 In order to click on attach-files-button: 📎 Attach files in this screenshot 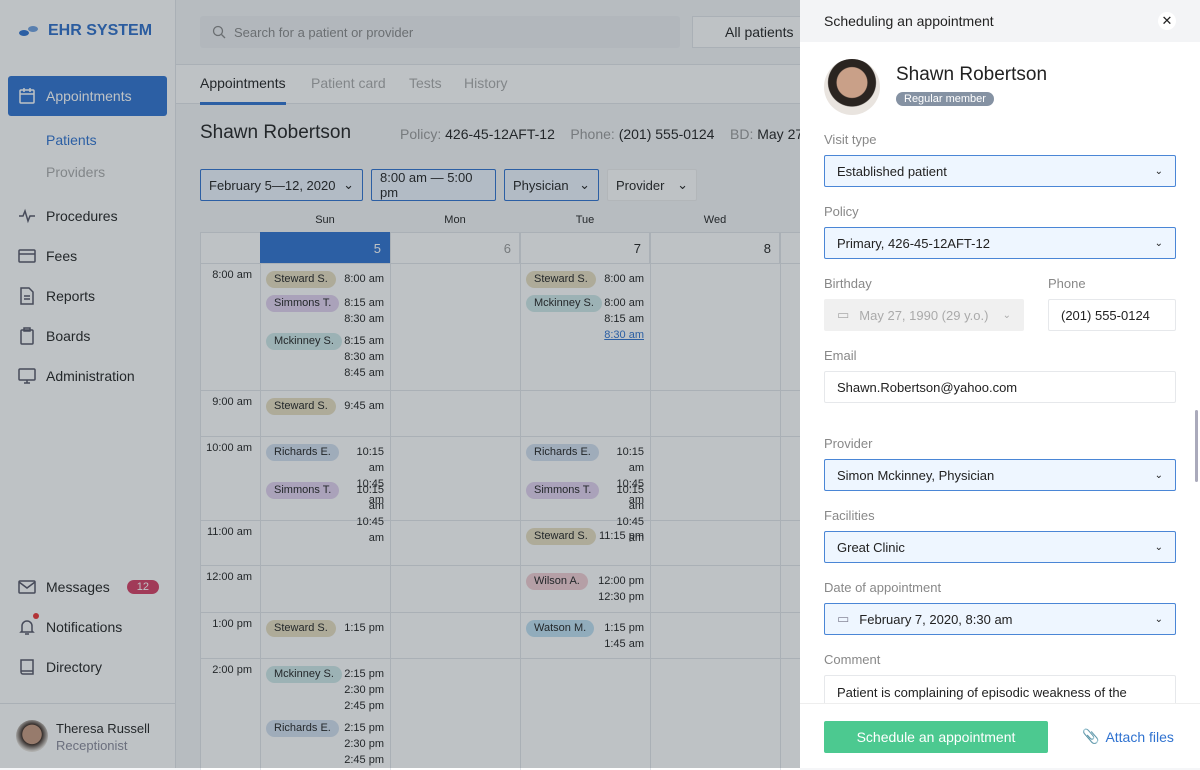, I will do `click(1128, 736)`.